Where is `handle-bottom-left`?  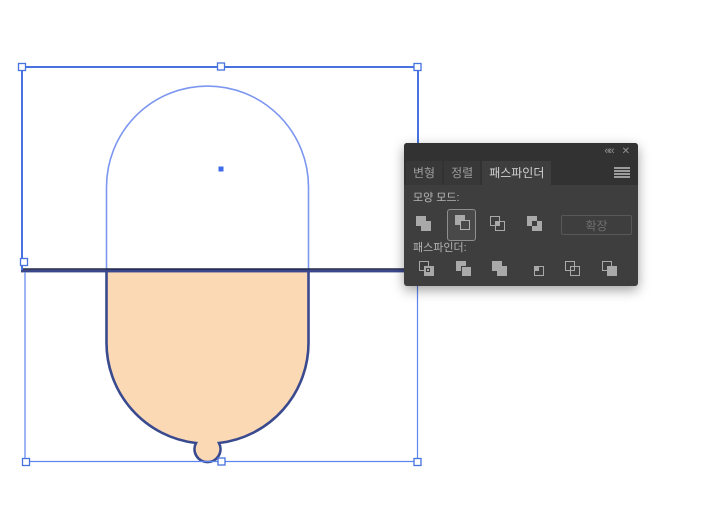 handle-bottom-left is located at coordinates (26, 462).